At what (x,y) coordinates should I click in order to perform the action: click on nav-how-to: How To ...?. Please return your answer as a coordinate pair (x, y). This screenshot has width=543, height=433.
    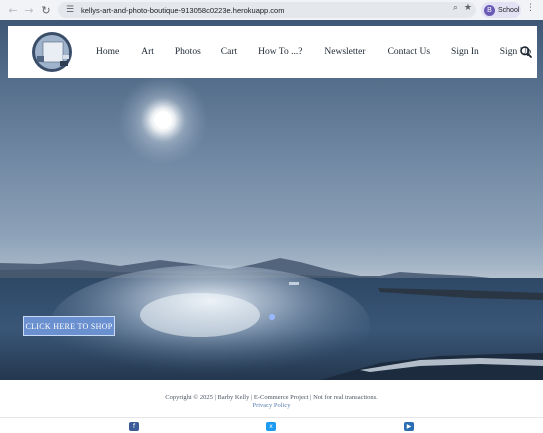
    Looking at the image, I should click on (280, 52).